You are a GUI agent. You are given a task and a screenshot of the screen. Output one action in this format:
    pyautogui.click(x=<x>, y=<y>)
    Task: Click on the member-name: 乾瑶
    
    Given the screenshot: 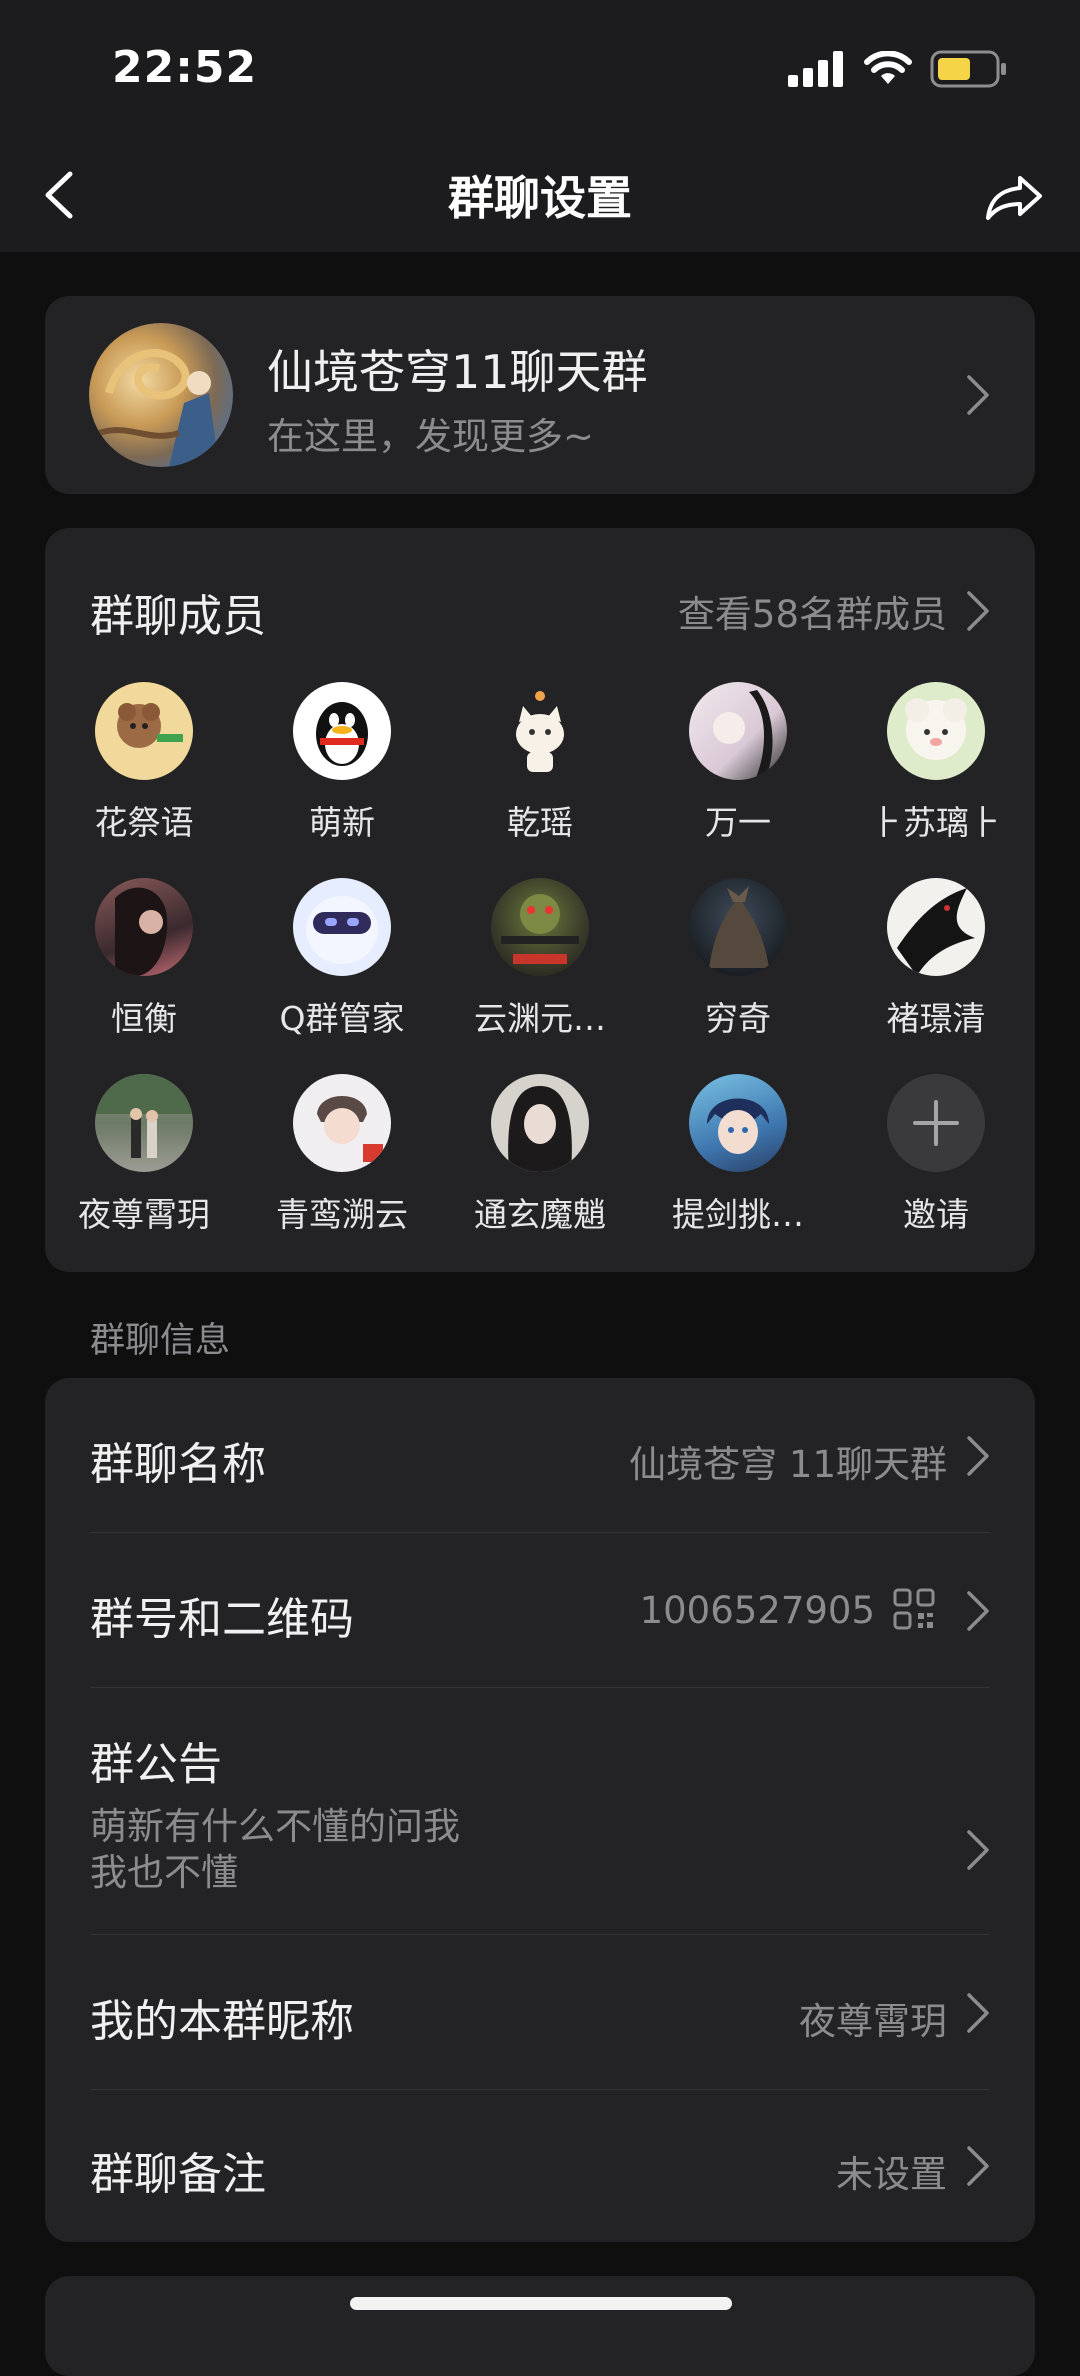 What is the action you would take?
    pyautogui.click(x=540, y=822)
    